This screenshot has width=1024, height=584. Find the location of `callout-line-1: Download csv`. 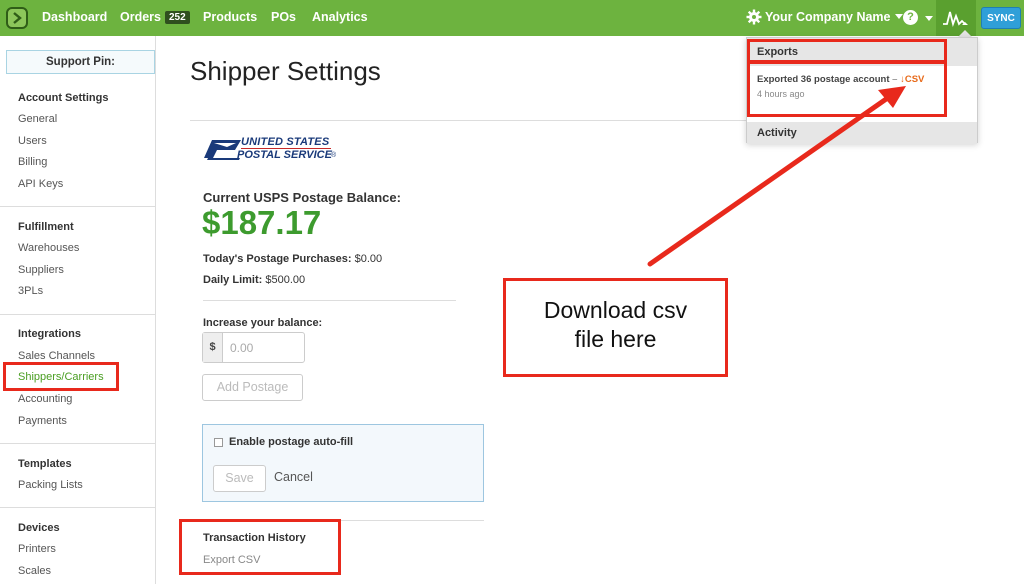

callout-line-1: Download csv is located at coordinates (615, 310).